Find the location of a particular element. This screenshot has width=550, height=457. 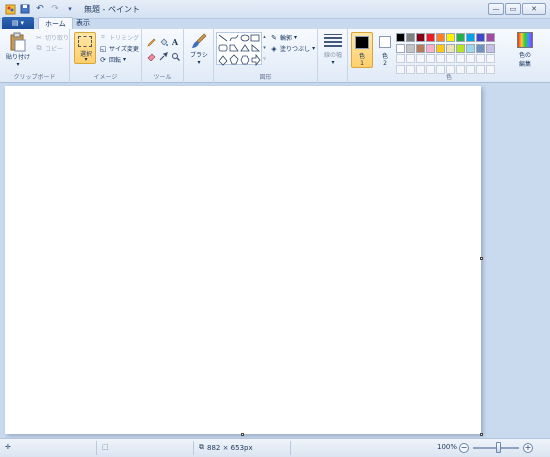

canvas-size-indicator: ⧉ 882 × 653px is located at coordinates (226, 447).